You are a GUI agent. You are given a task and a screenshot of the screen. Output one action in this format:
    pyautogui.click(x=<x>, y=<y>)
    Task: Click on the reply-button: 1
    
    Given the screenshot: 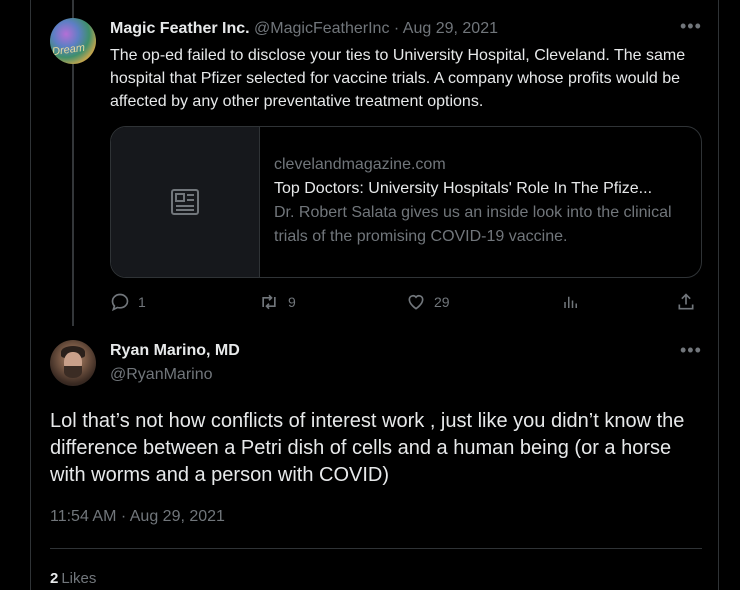 What is the action you would take?
    pyautogui.click(x=128, y=302)
    